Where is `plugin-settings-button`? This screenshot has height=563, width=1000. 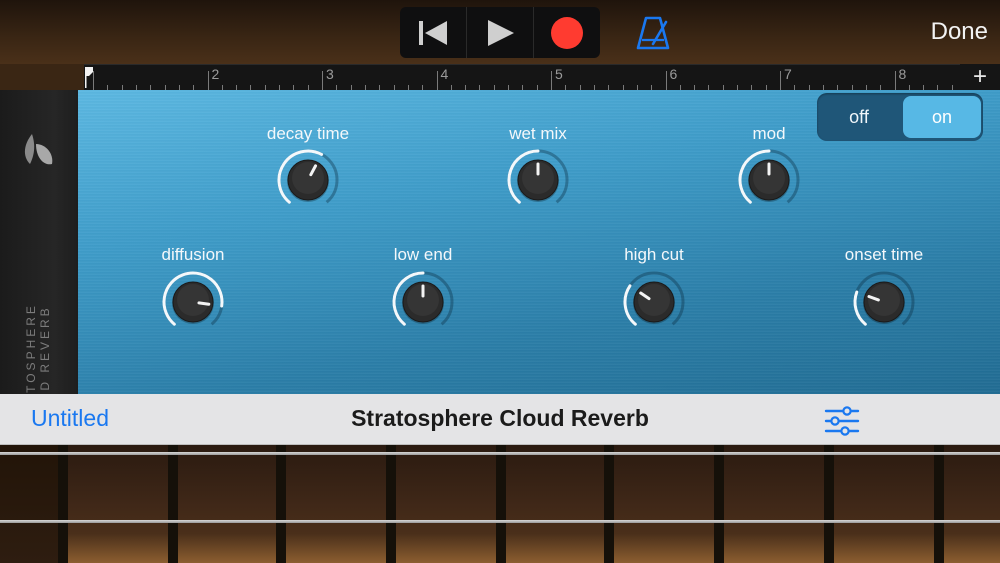
plugin-settings-button is located at coordinates (842, 421).